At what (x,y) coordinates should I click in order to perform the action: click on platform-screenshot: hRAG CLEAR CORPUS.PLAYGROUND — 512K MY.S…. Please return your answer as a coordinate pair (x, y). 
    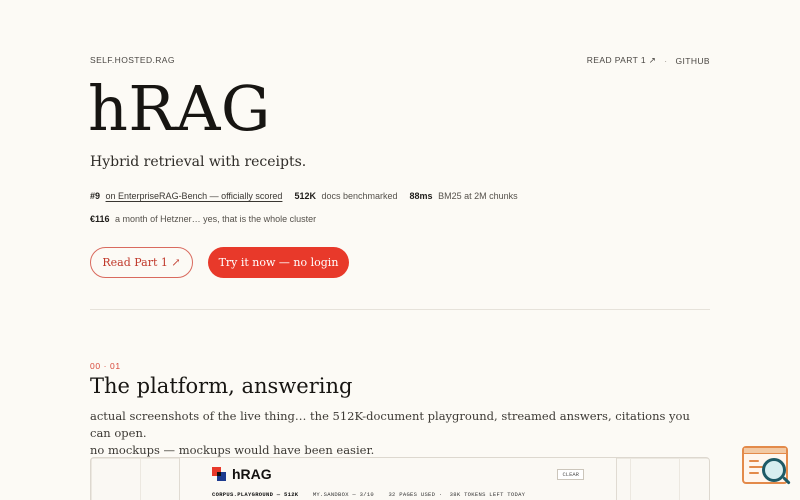
    Looking at the image, I should click on (400, 478).